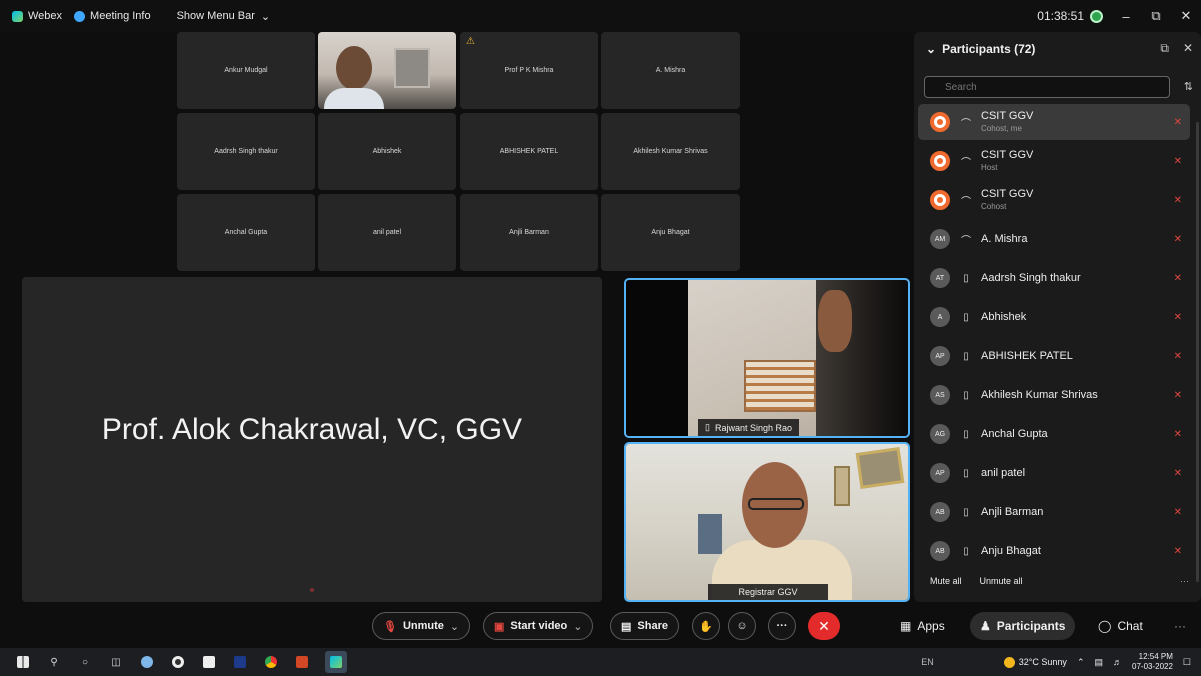  Describe the element at coordinates (246, 70) in the screenshot. I see `participant-tile: Ankur Mudgal` at that location.